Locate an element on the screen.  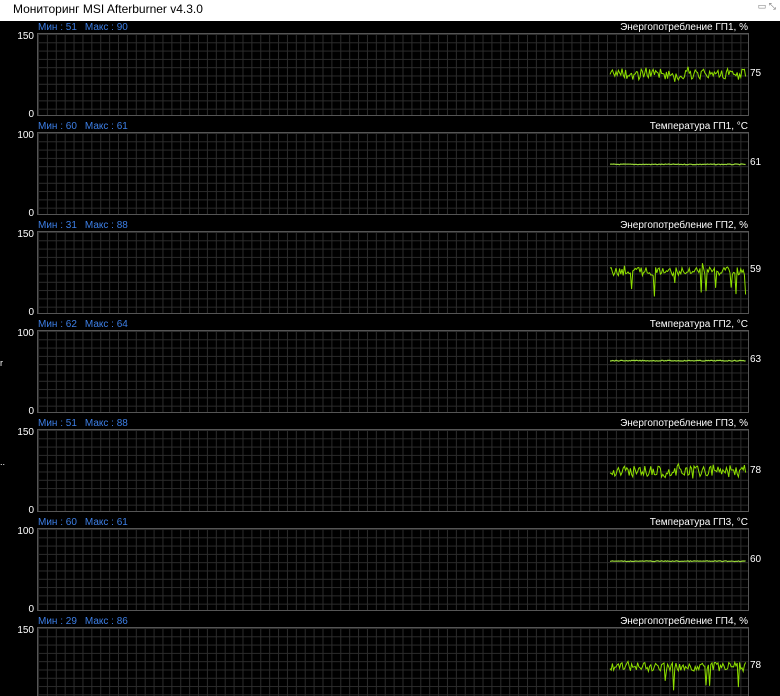
current-value: 61 is located at coordinates (756, 163).